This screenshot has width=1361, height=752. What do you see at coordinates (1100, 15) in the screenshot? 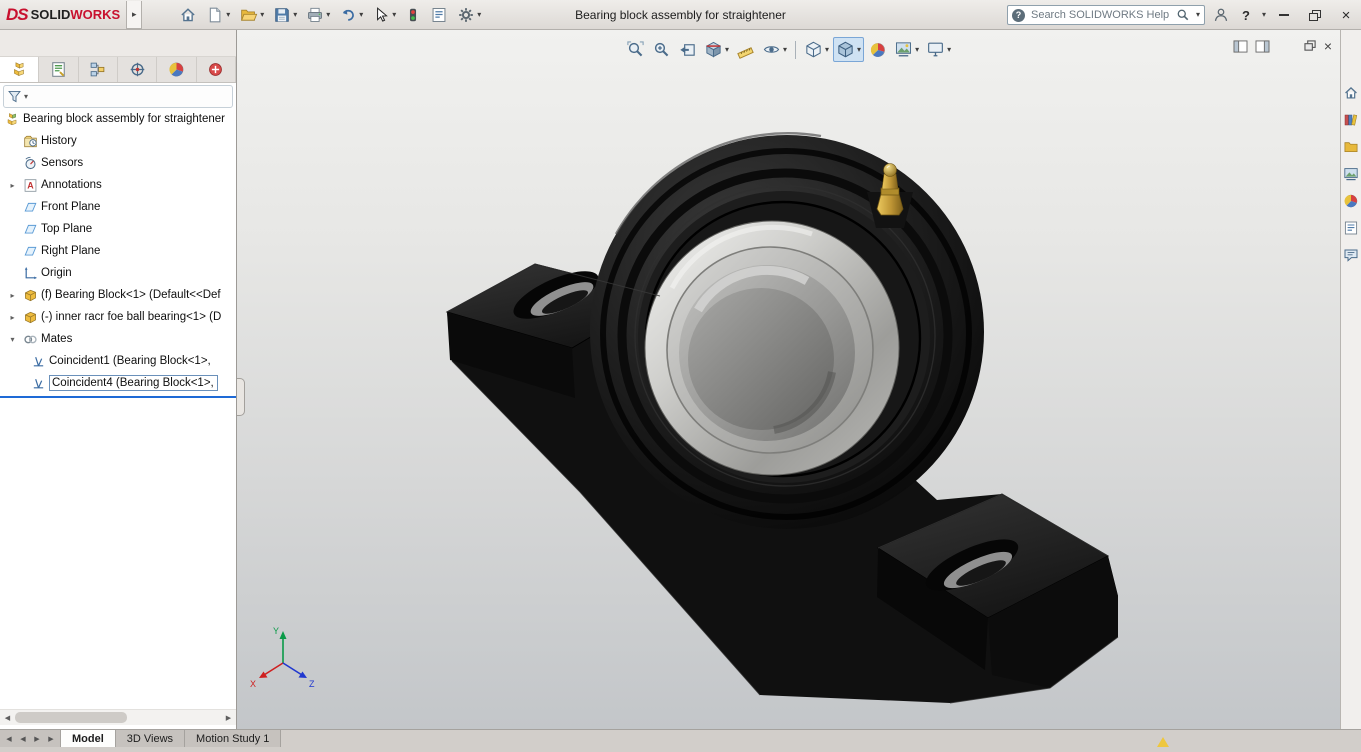
I see `help-search-input` at bounding box center [1100, 15].